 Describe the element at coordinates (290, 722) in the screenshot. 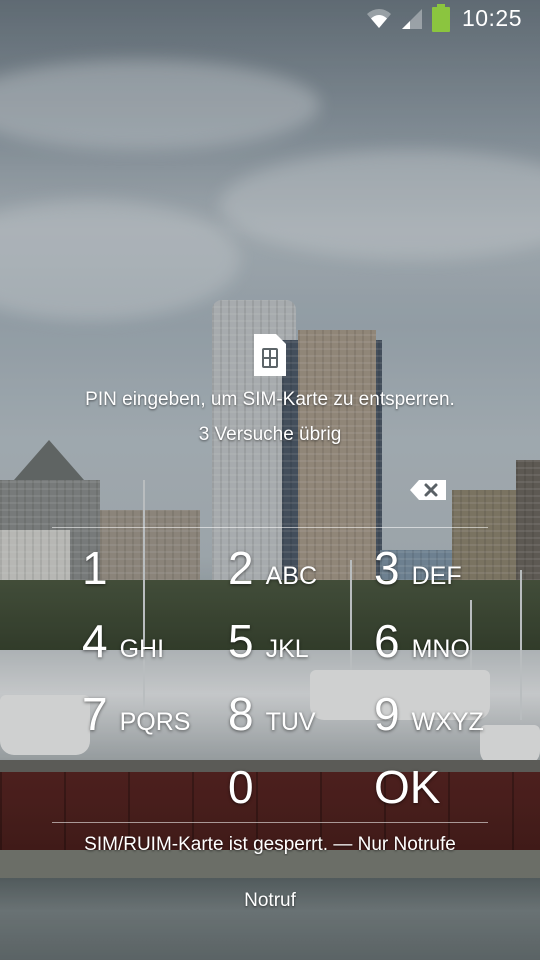

I see `key-letters: TUV` at that location.